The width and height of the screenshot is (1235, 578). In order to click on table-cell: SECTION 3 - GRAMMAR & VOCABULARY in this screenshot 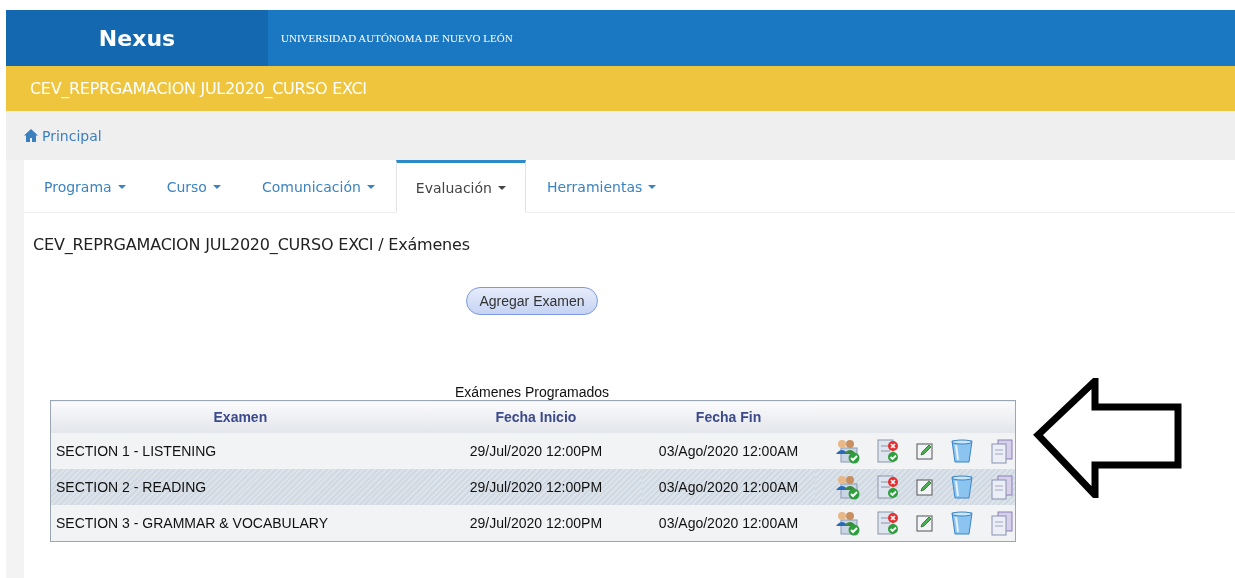, I will do `click(192, 523)`.